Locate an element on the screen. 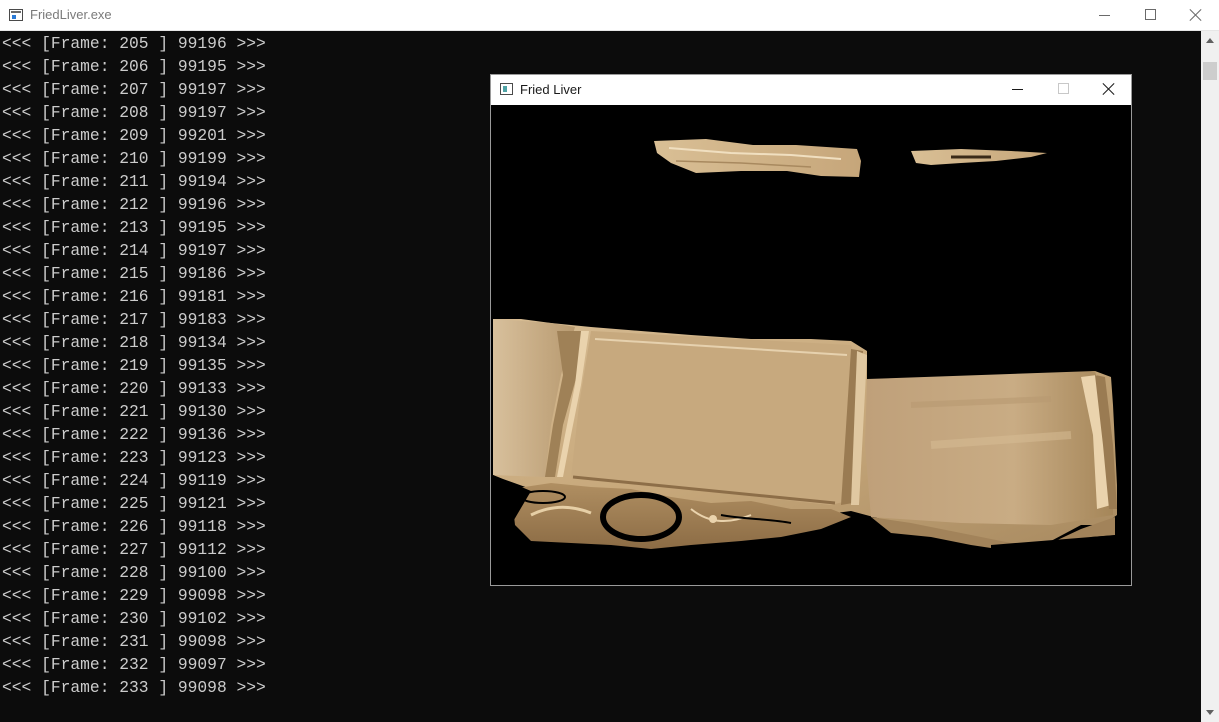  console-line: <<< [Frame: 233 ] 99098 >>> is located at coordinates (134, 687).